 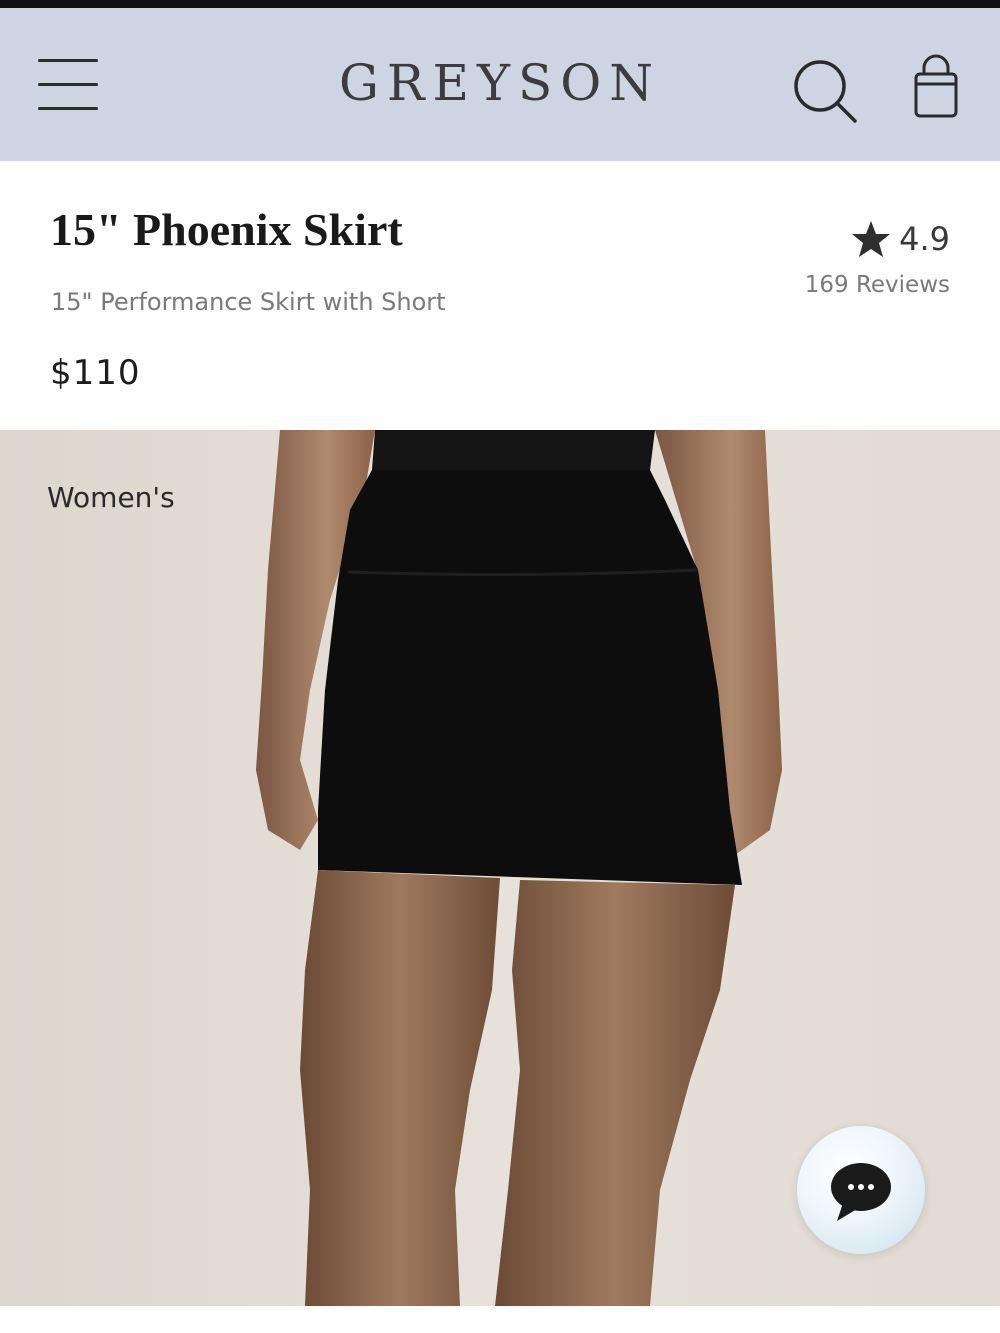 I want to click on page-bottom, so click(x=500, y=1319).